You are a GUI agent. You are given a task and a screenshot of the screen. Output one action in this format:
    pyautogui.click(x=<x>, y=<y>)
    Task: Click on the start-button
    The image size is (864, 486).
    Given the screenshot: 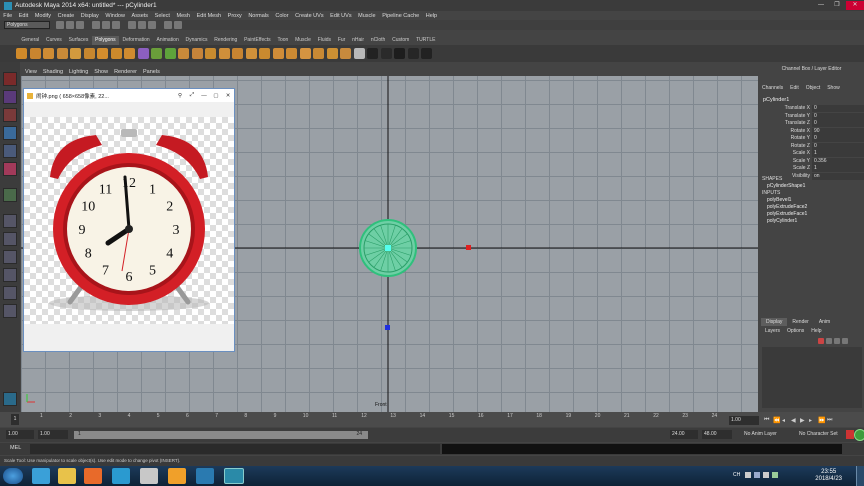 What is the action you would take?
    pyautogui.click(x=13, y=476)
    